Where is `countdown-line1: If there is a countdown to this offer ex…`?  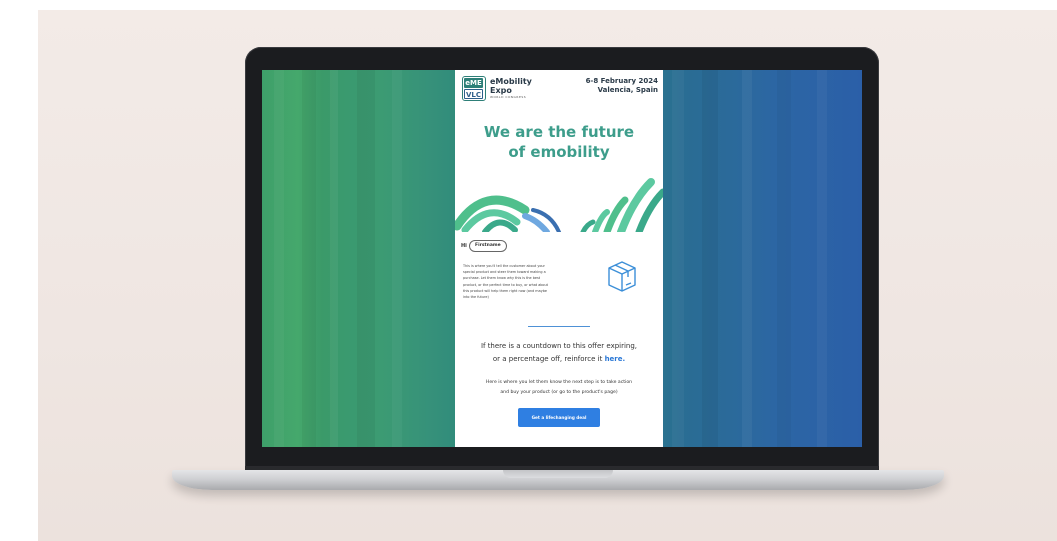 countdown-line1: If there is a countdown to this offer ex… is located at coordinates (559, 346).